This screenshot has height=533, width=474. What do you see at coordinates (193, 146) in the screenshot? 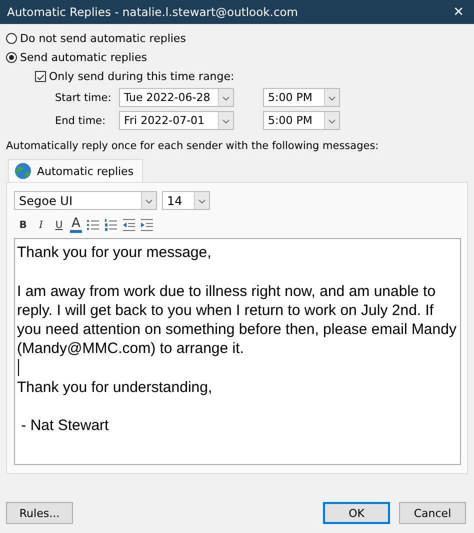
I see `instruction-text: Automatically reply once for each sender with the following messages:` at bounding box center [193, 146].